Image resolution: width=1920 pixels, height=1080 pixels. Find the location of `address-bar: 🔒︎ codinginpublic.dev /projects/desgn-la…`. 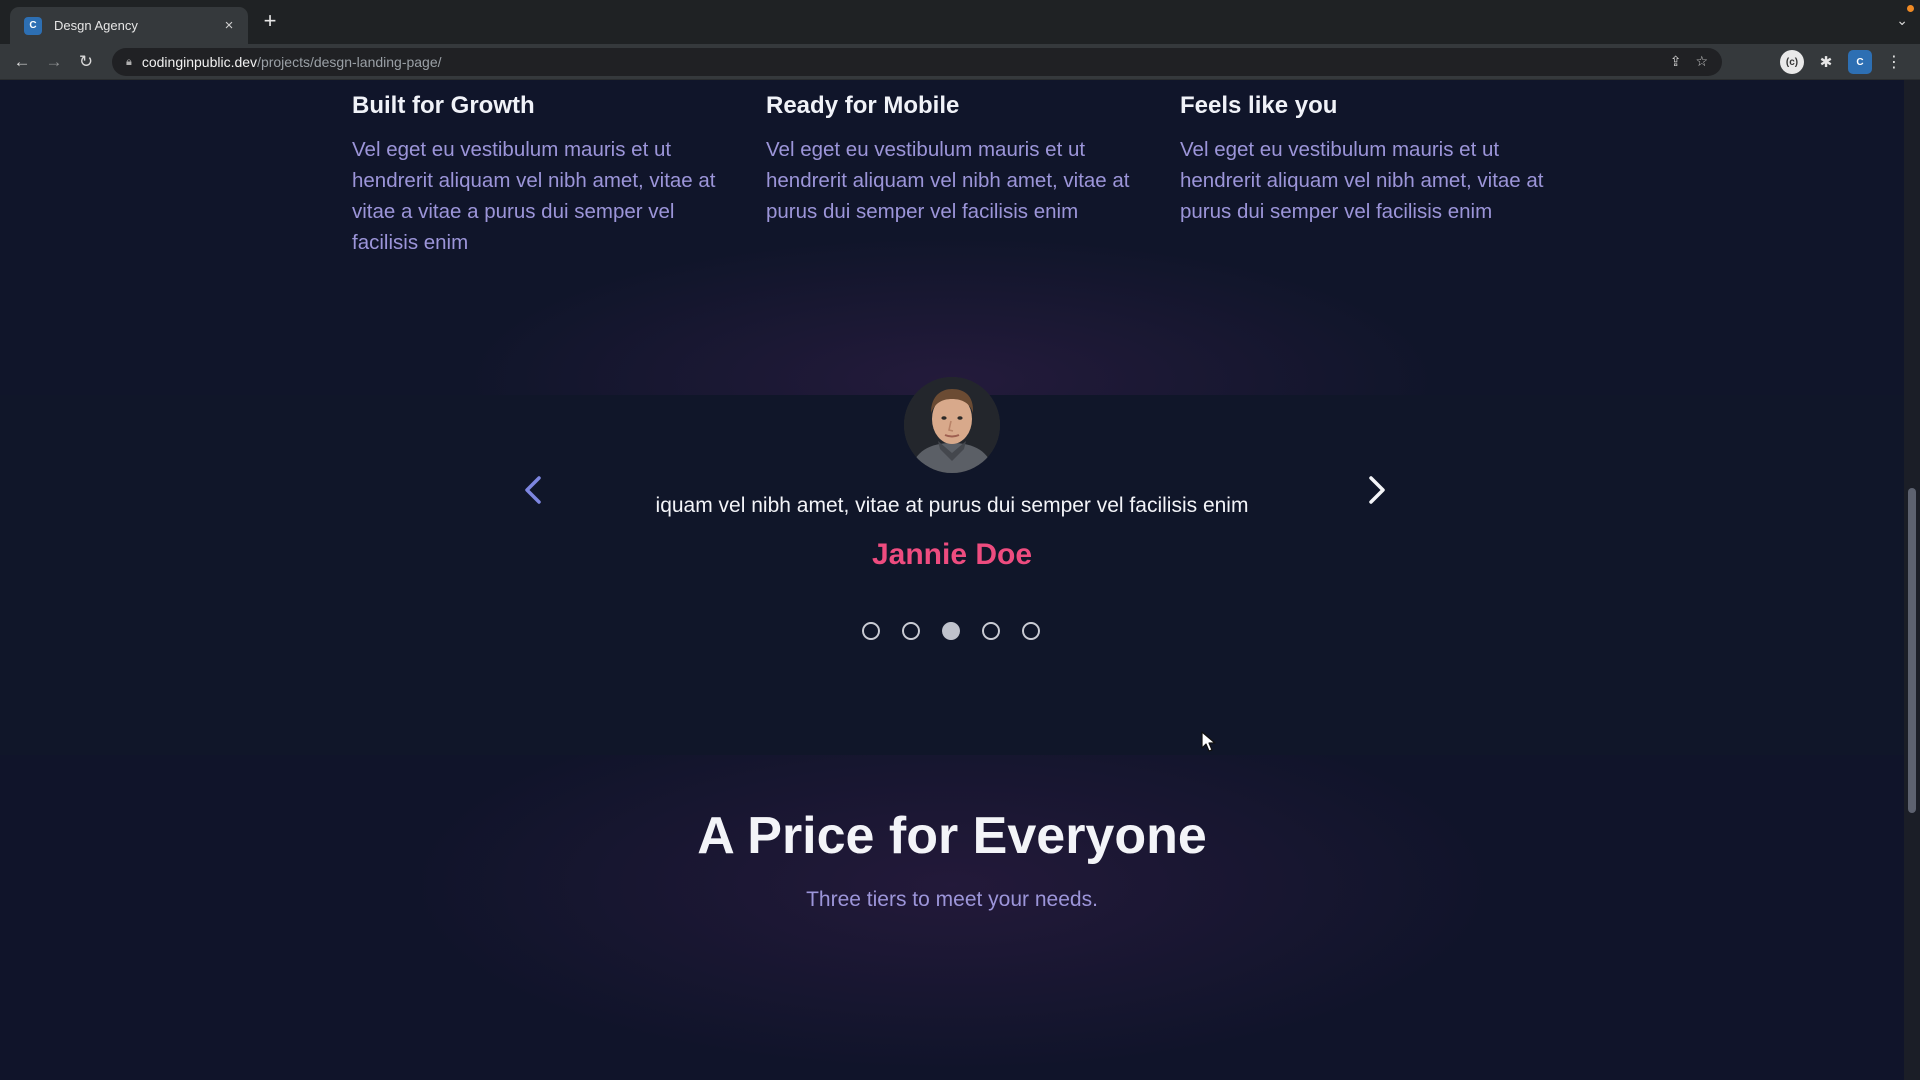

address-bar: 🔒︎ codinginpublic.dev /projects/desgn-la… is located at coordinates (917, 62).